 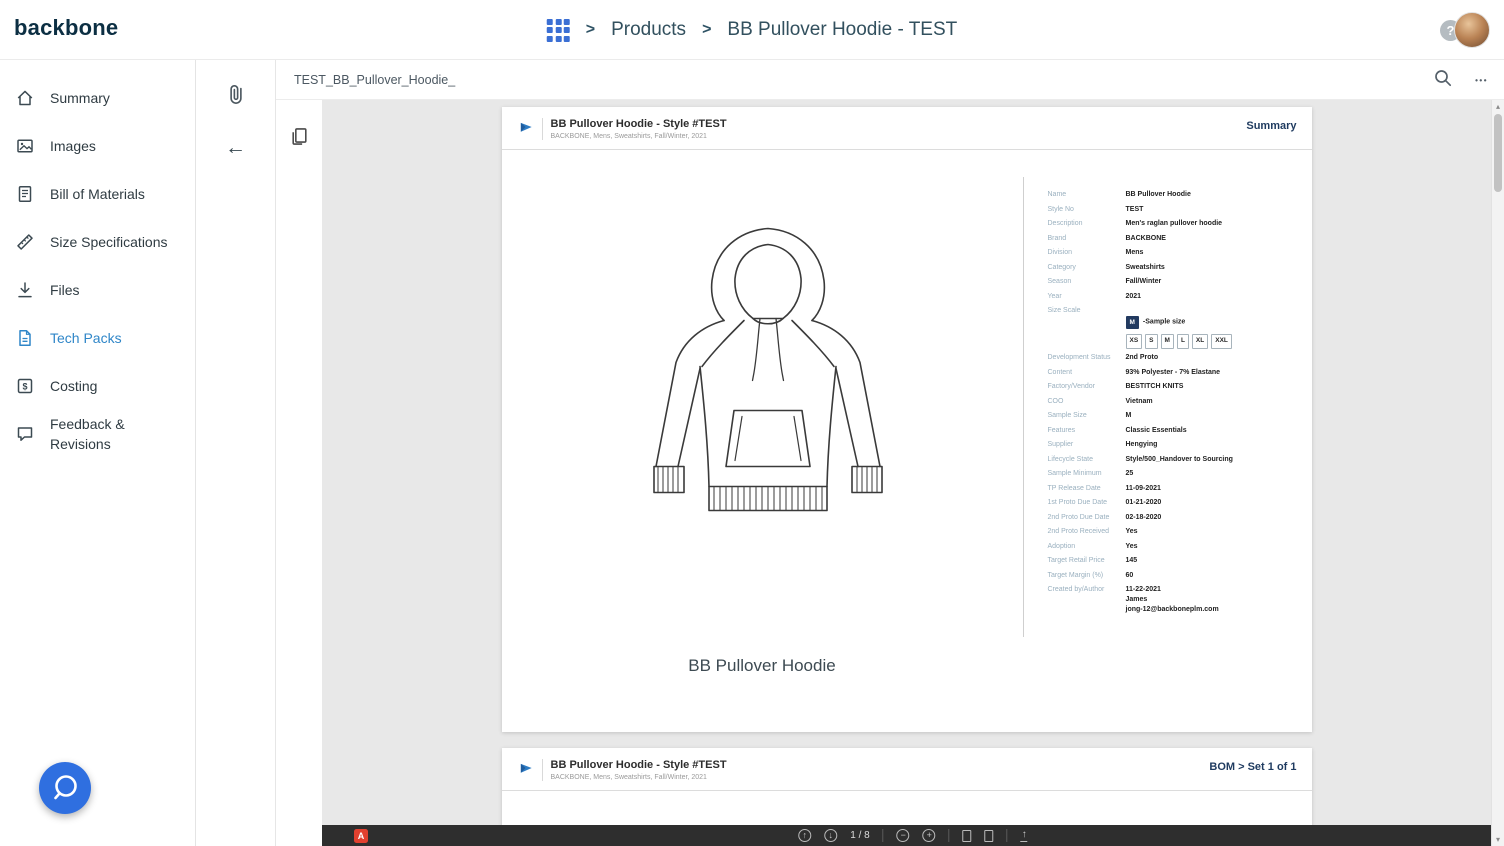 What do you see at coordinates (1176, 576) in the screenshot?
I see `property-row: Target Margin (%) 60` at bounding box center [1176, 576].